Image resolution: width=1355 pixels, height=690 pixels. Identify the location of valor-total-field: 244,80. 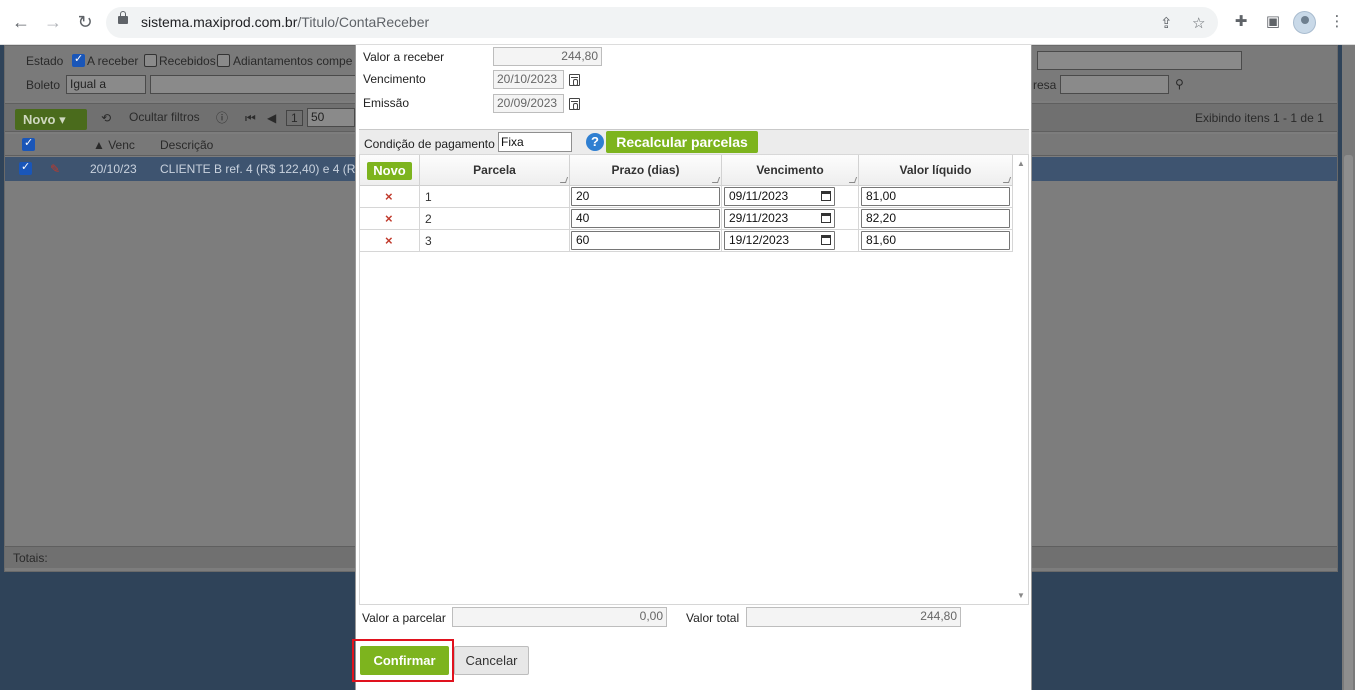
(853, 617).